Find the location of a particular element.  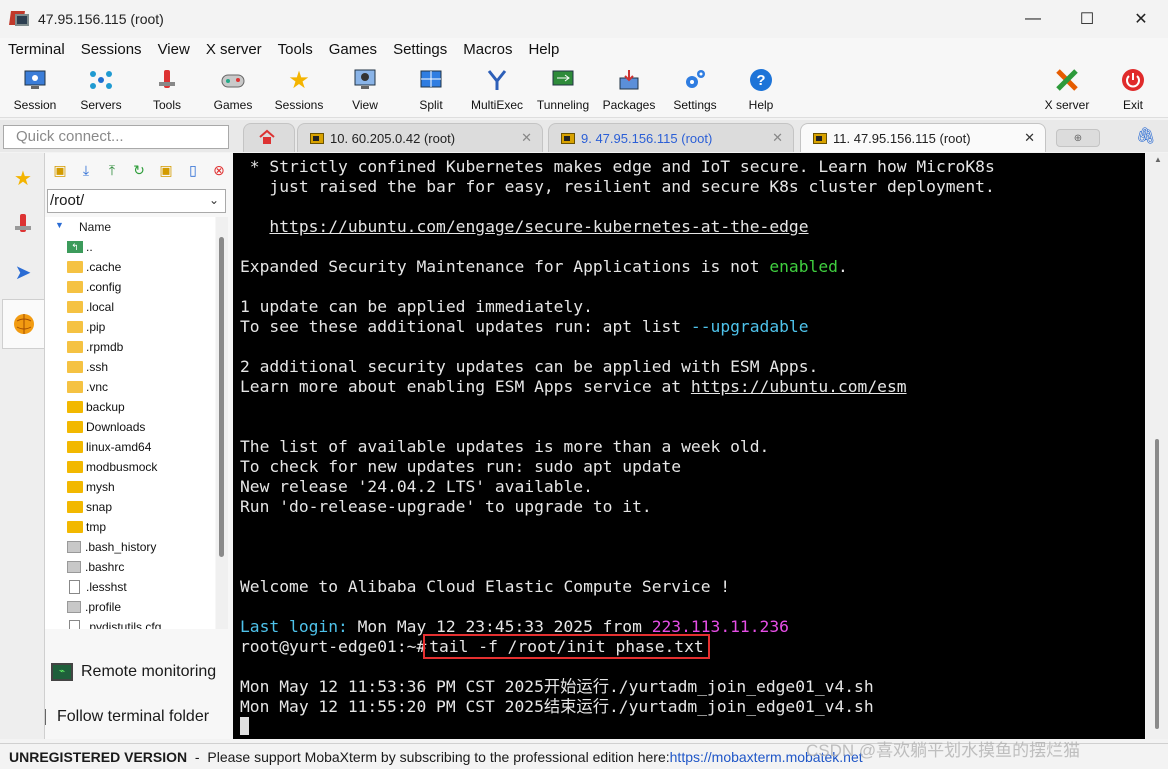

close-button: ✕ is located at coordinates (1141, 19).